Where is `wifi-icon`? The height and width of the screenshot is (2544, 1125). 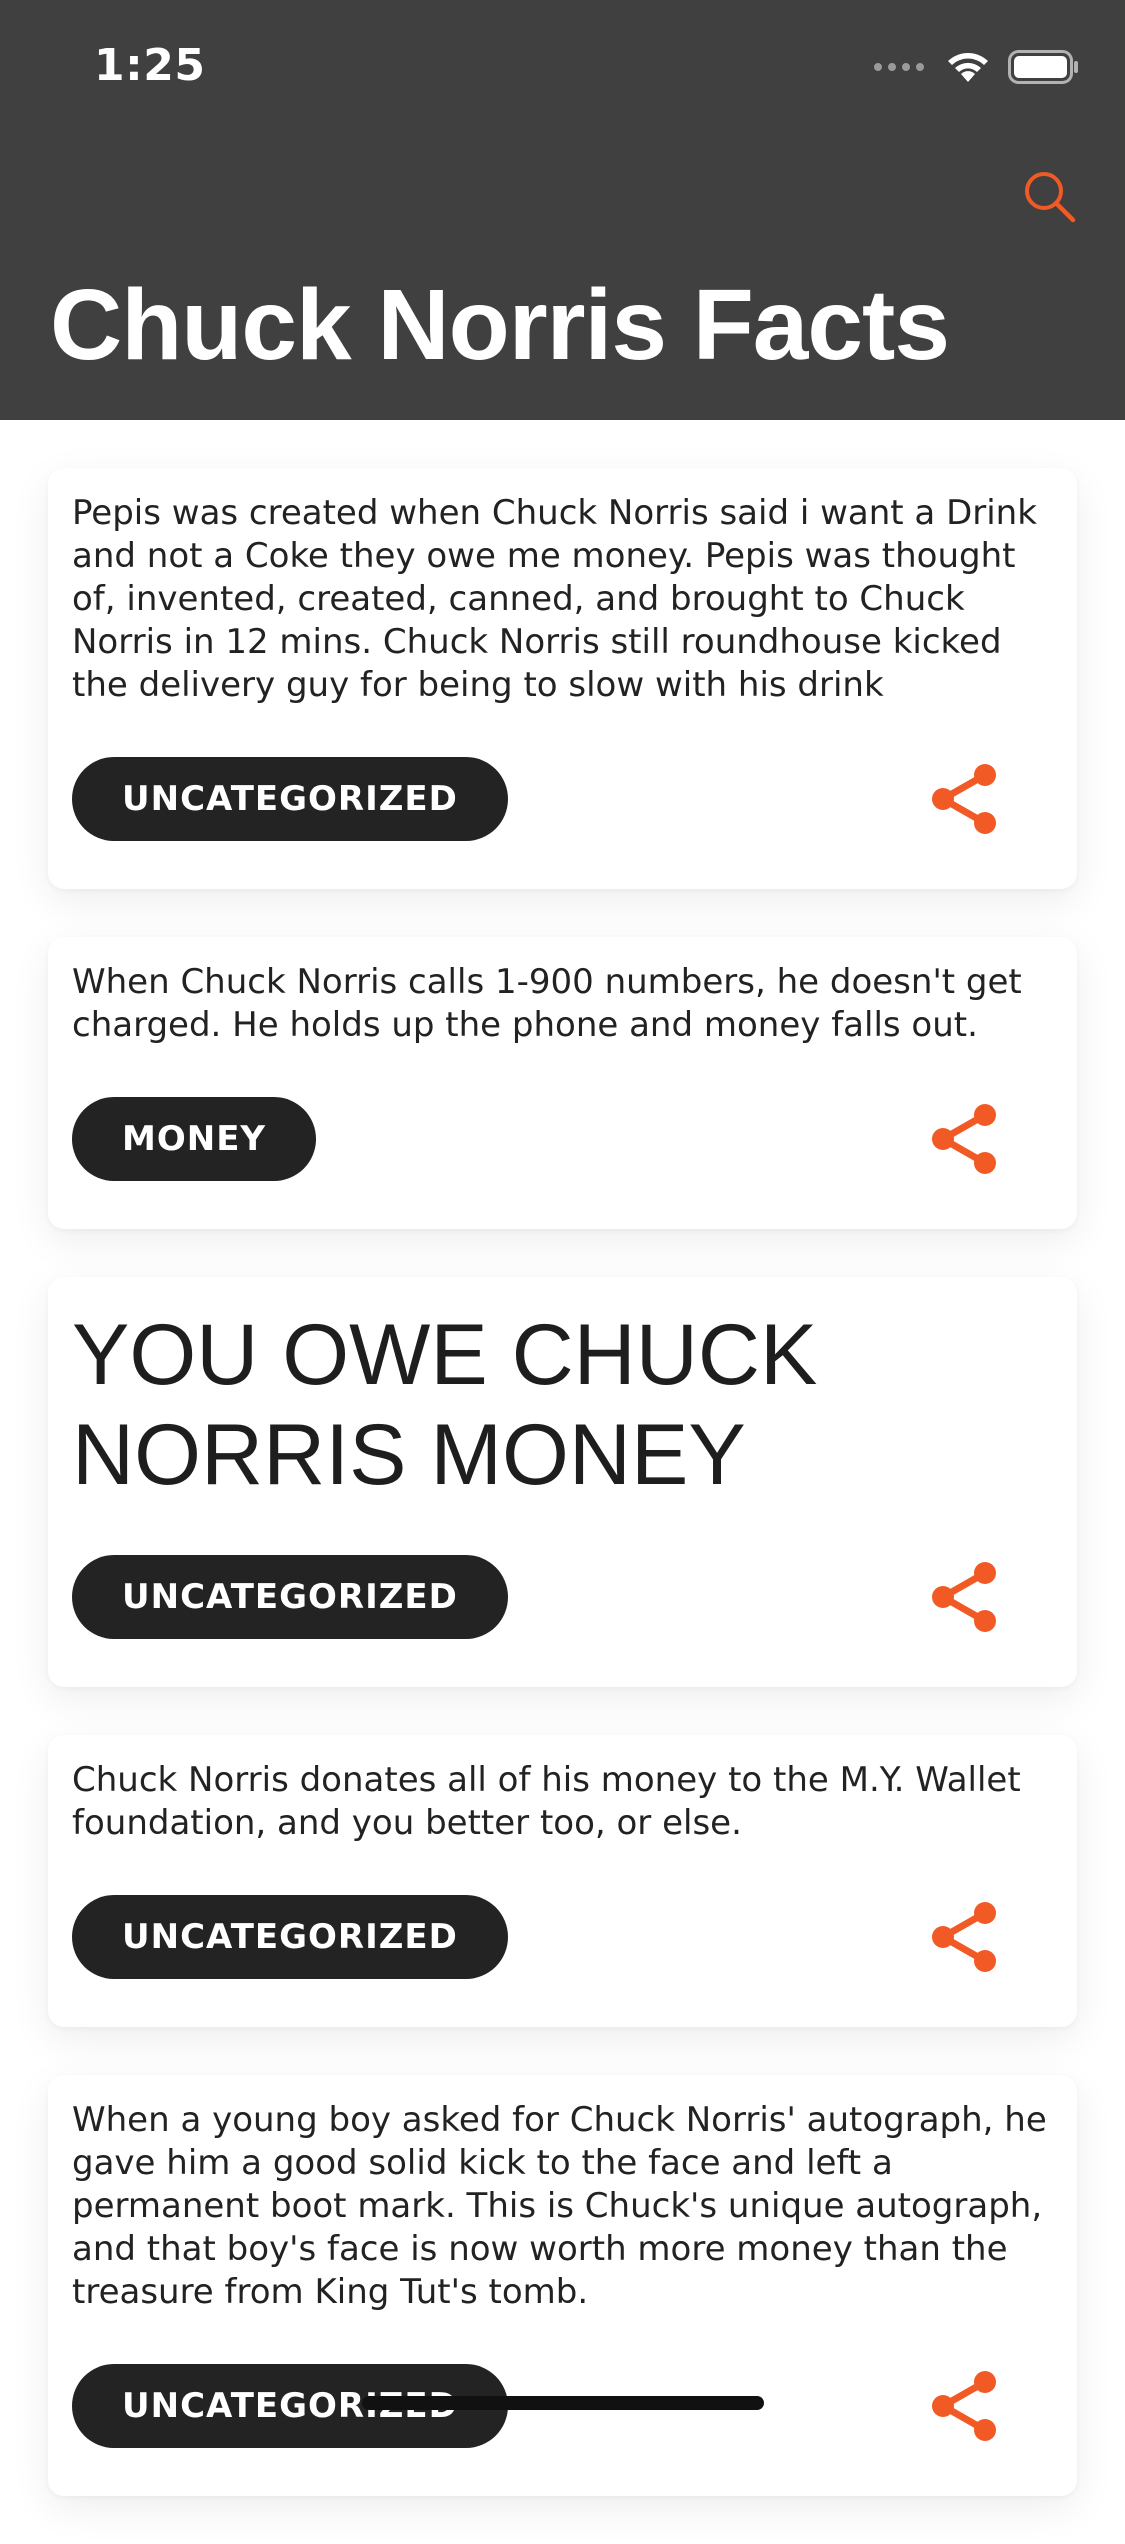
wifi-icon is located at coordinates (968, 67).